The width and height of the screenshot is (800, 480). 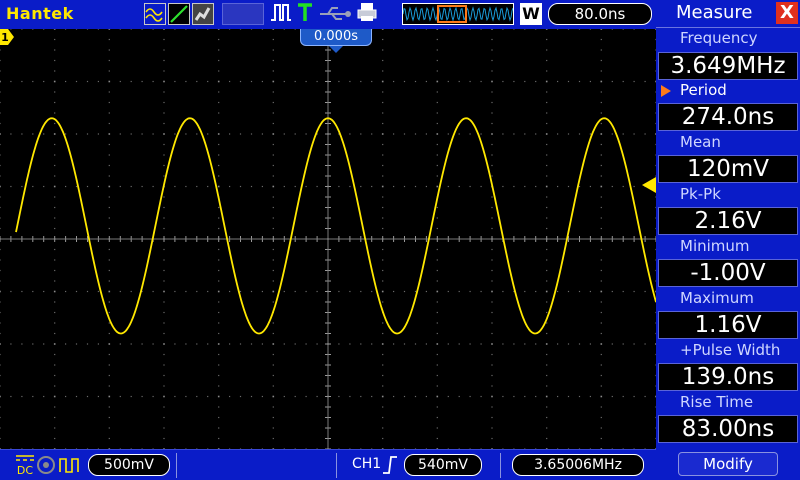 I want to click on measure-value-minimum: -1.00V, so click(x=728, y=273).